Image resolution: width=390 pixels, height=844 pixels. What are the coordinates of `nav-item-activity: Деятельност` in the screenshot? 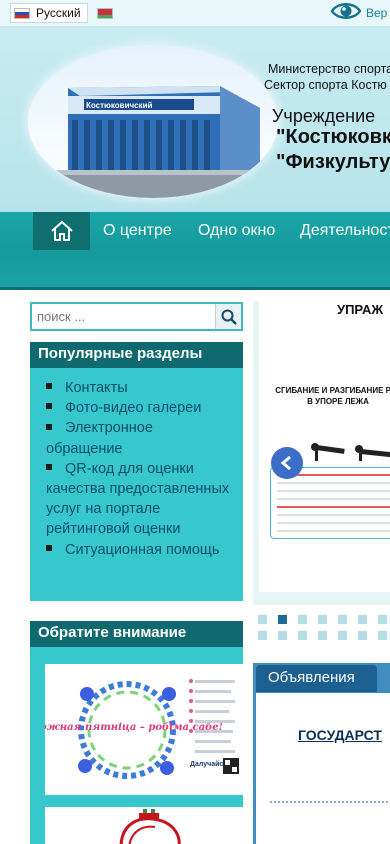 It's located at (345, 231).